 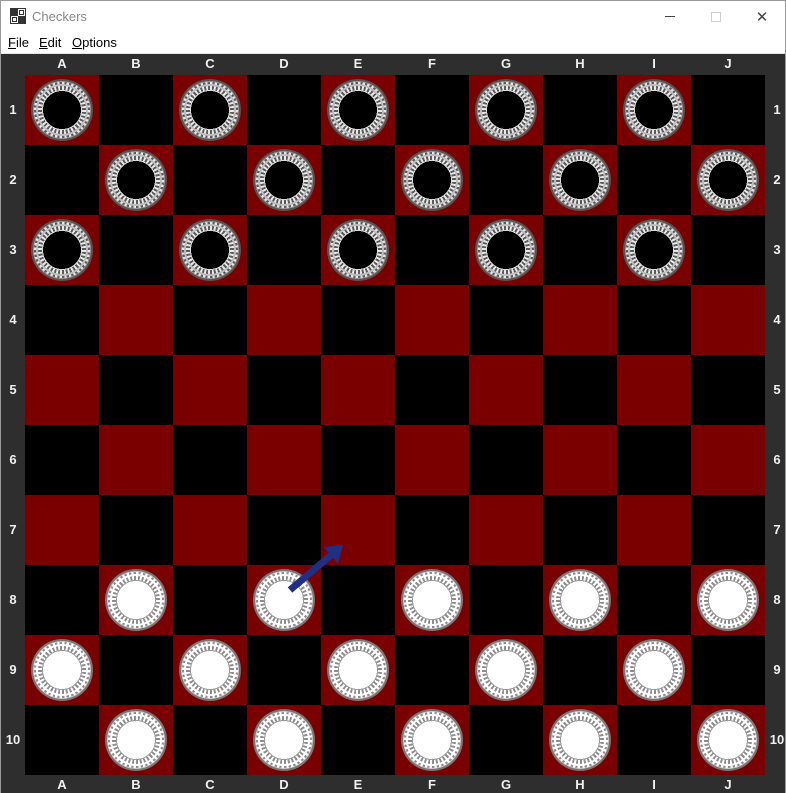 I want to click on square-I8, so click(x=654, y=600).